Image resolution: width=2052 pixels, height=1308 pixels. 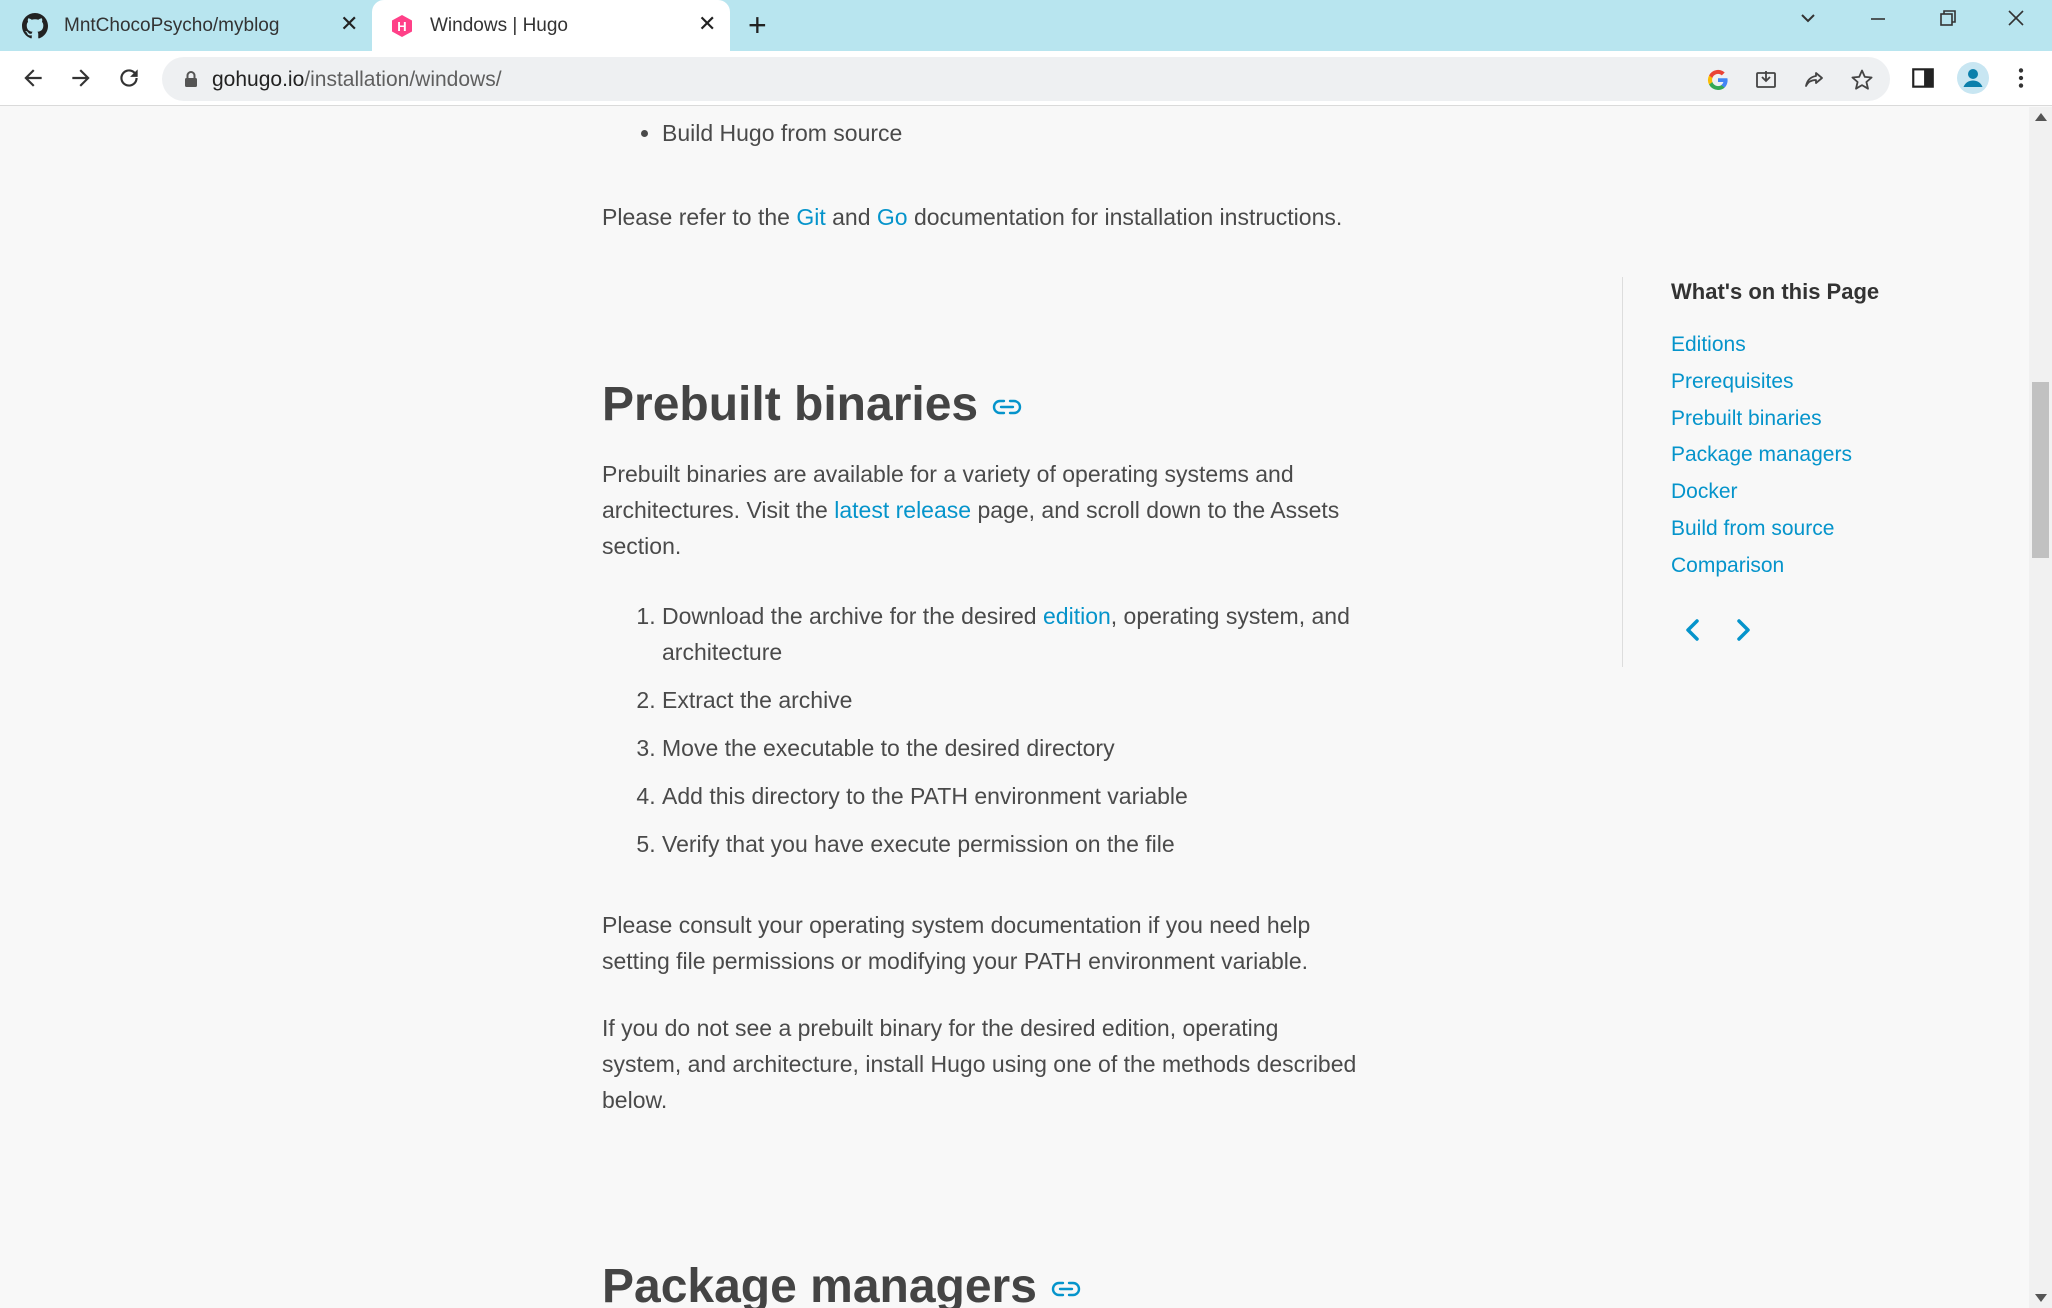 I want to click on toc-link: Package managers, so click(x=1761, y=454).